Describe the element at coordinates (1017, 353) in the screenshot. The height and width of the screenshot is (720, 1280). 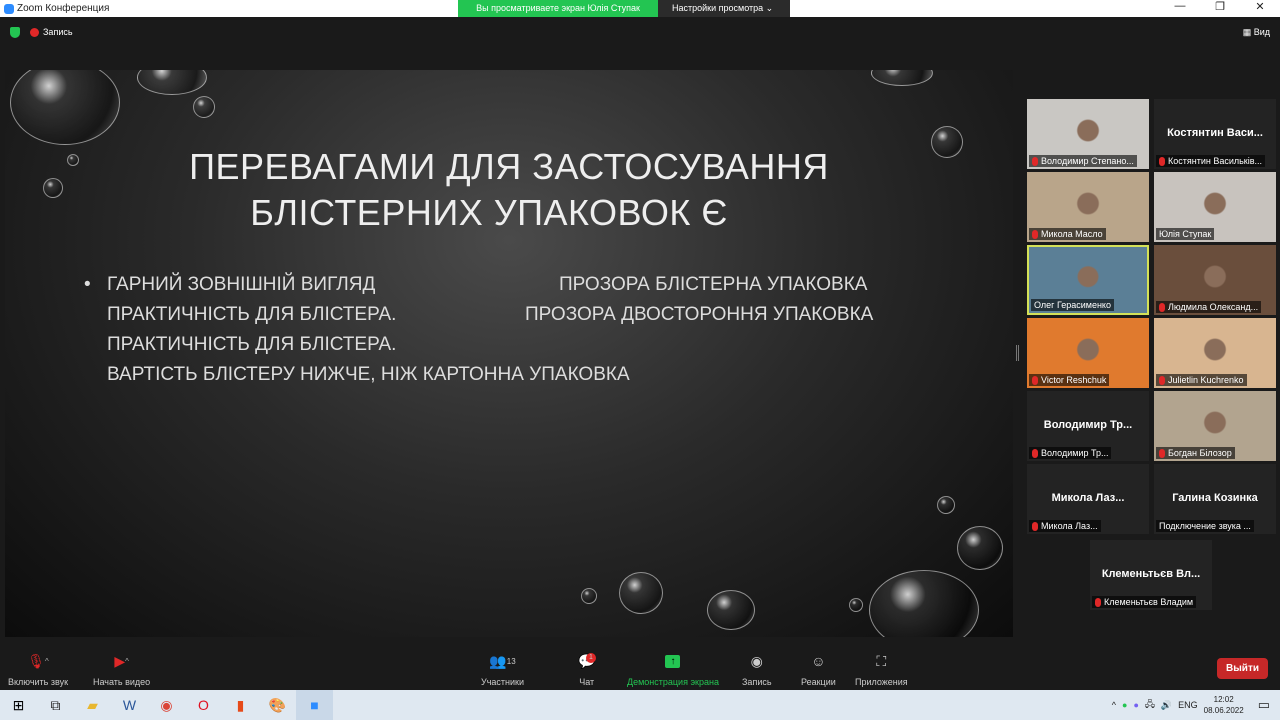
I see `panel-resize-handle` at that location.